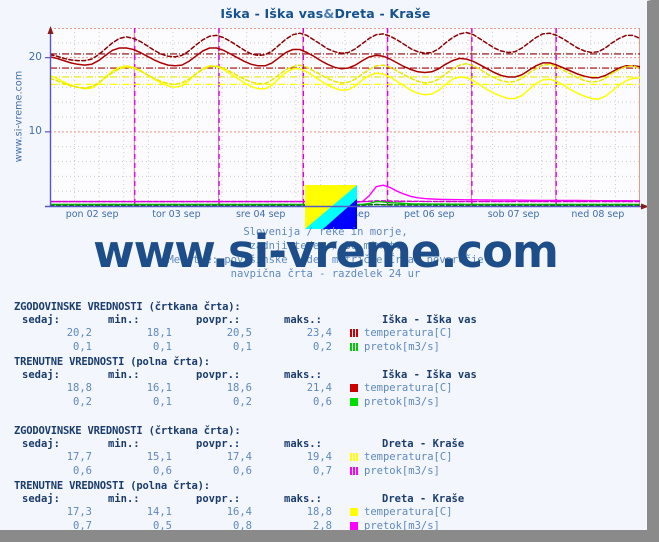  I want to click on cell-now: 18,8, so click(79, 388).